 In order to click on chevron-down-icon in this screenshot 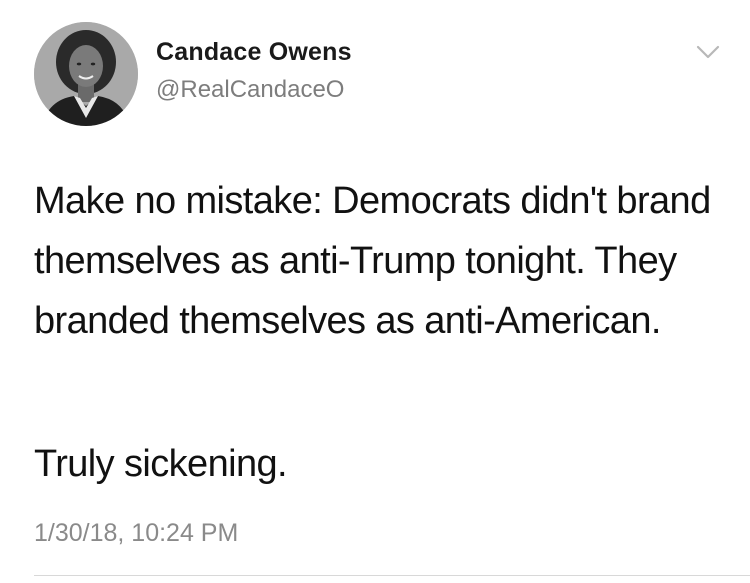, I will do `click(708, 52)`.